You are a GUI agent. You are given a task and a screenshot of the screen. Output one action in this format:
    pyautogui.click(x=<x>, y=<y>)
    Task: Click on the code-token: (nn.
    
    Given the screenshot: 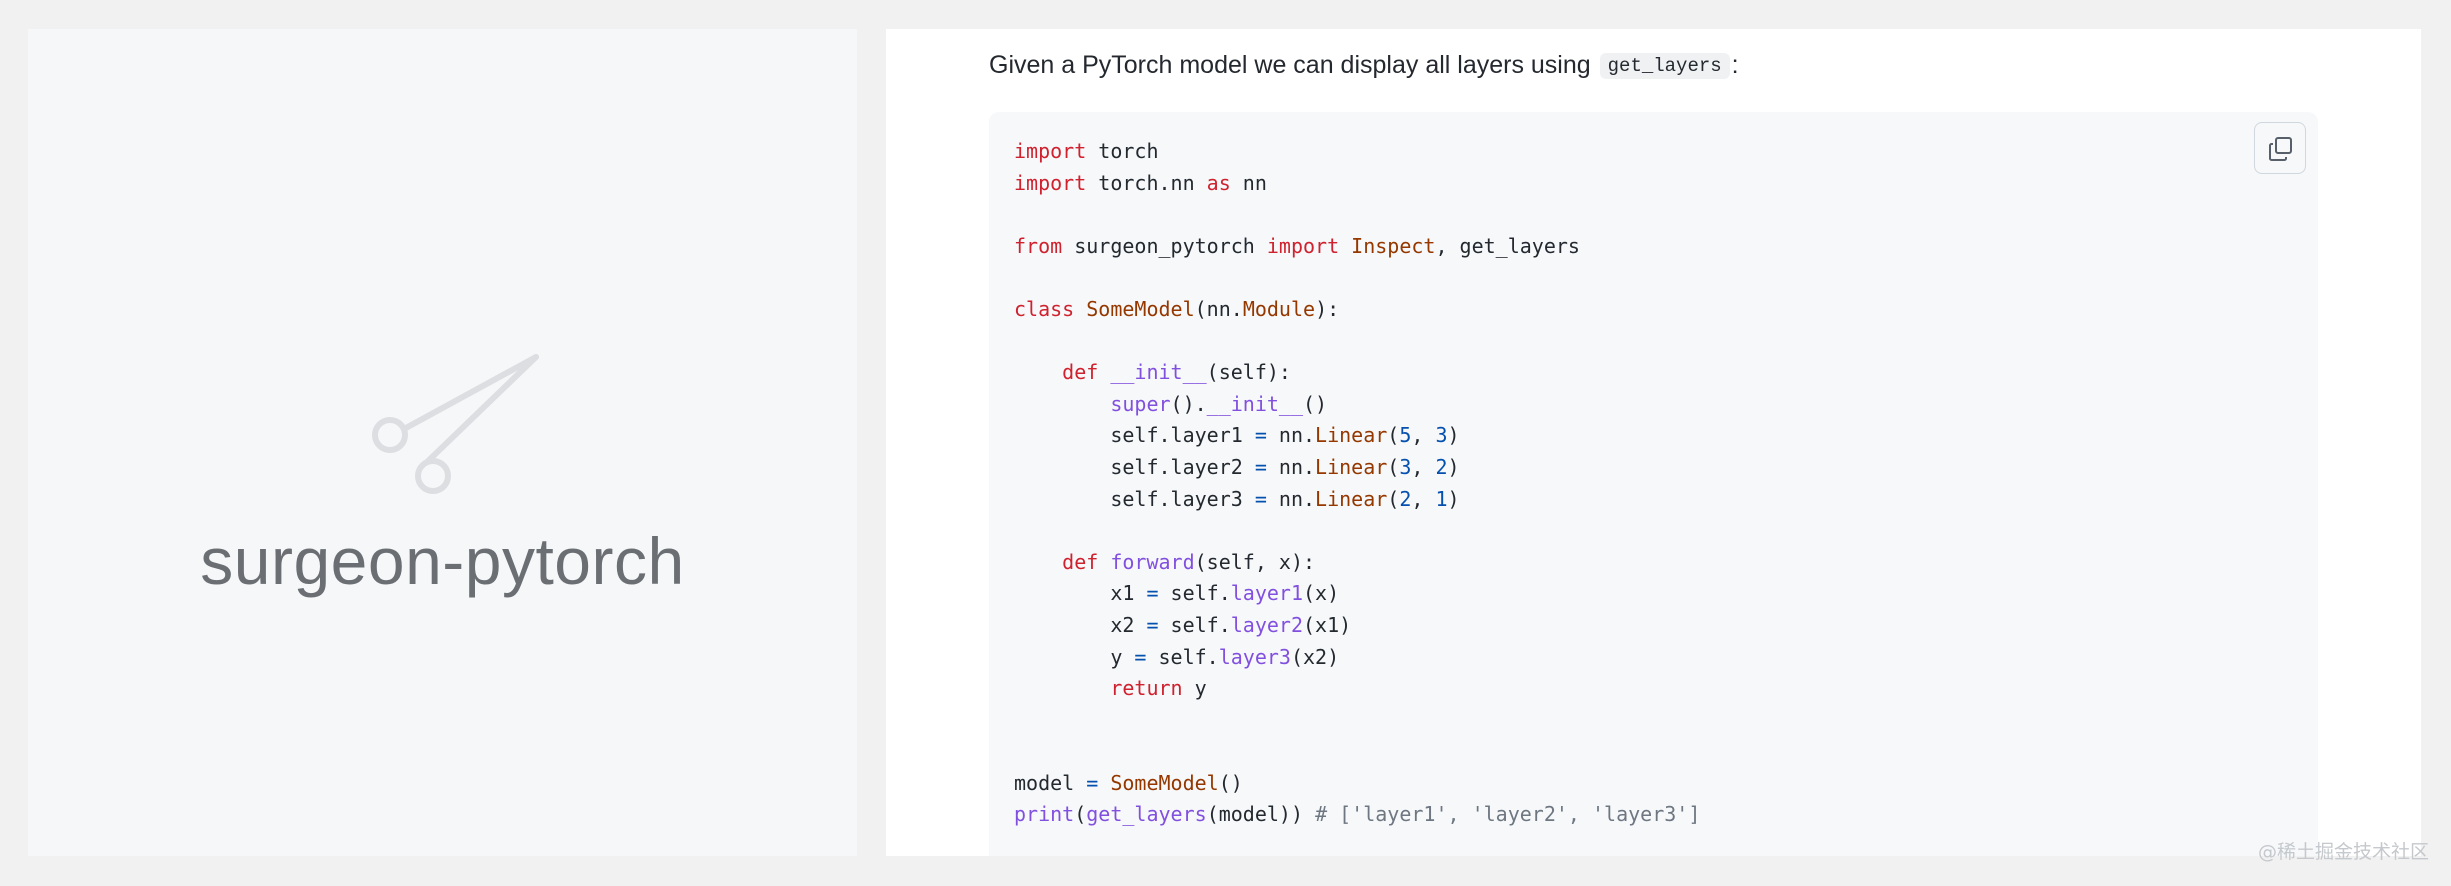 What is the action you would take?
    pyautogui.click(x=1218, y=308)
    